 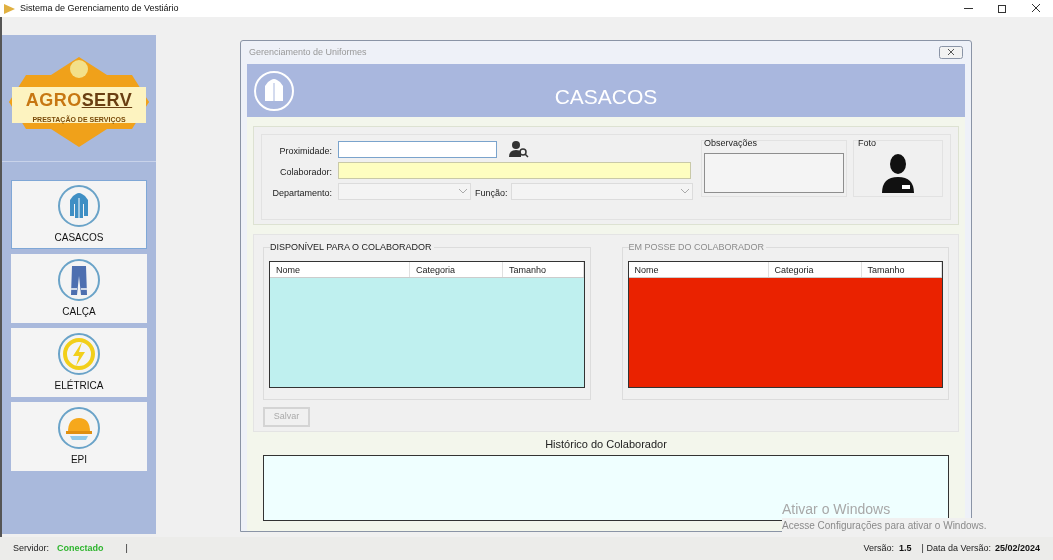 What do you see at coordinates (79, 99) in the screenshot?
I see `logo-text: AGROSERV` at bounding box center [79, 99].